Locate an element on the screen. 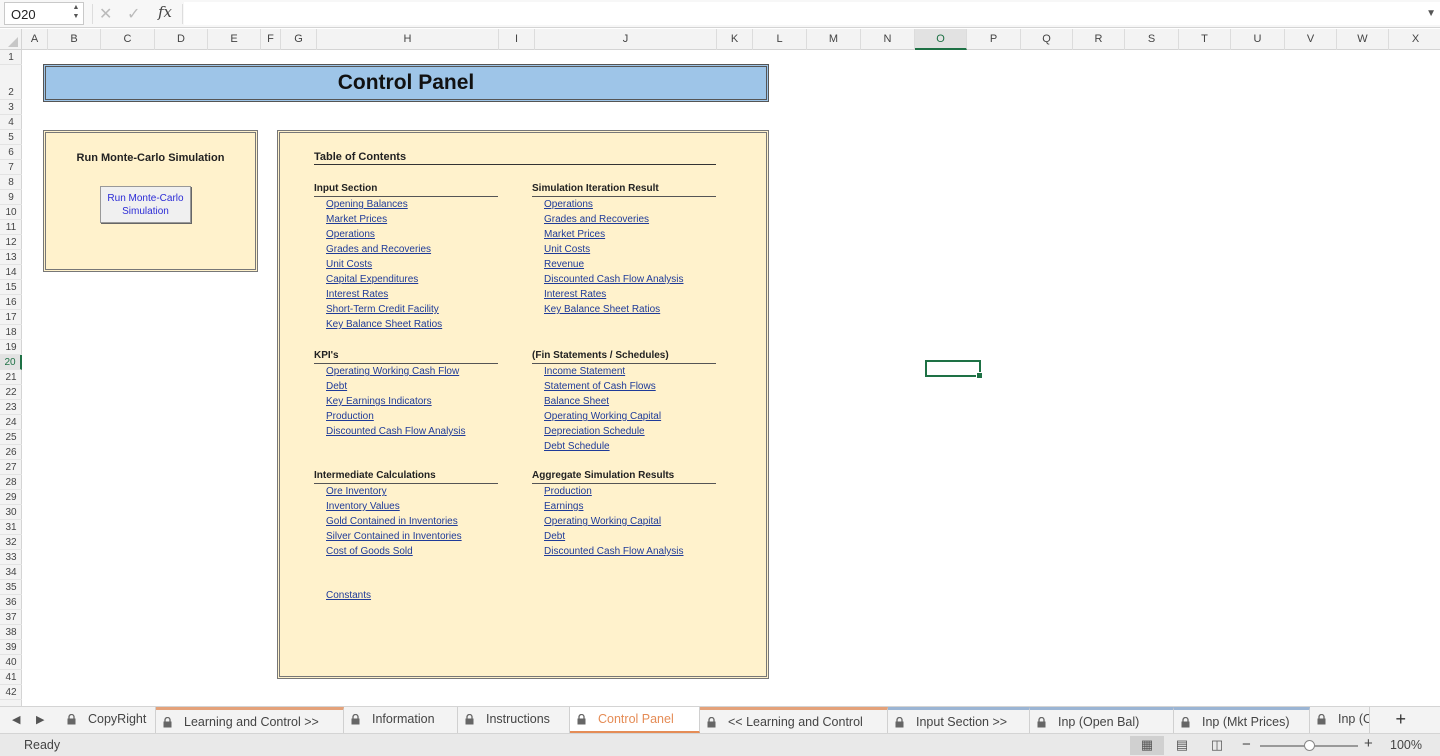  row-header-6: 6 is located at coordinates (11, 152).